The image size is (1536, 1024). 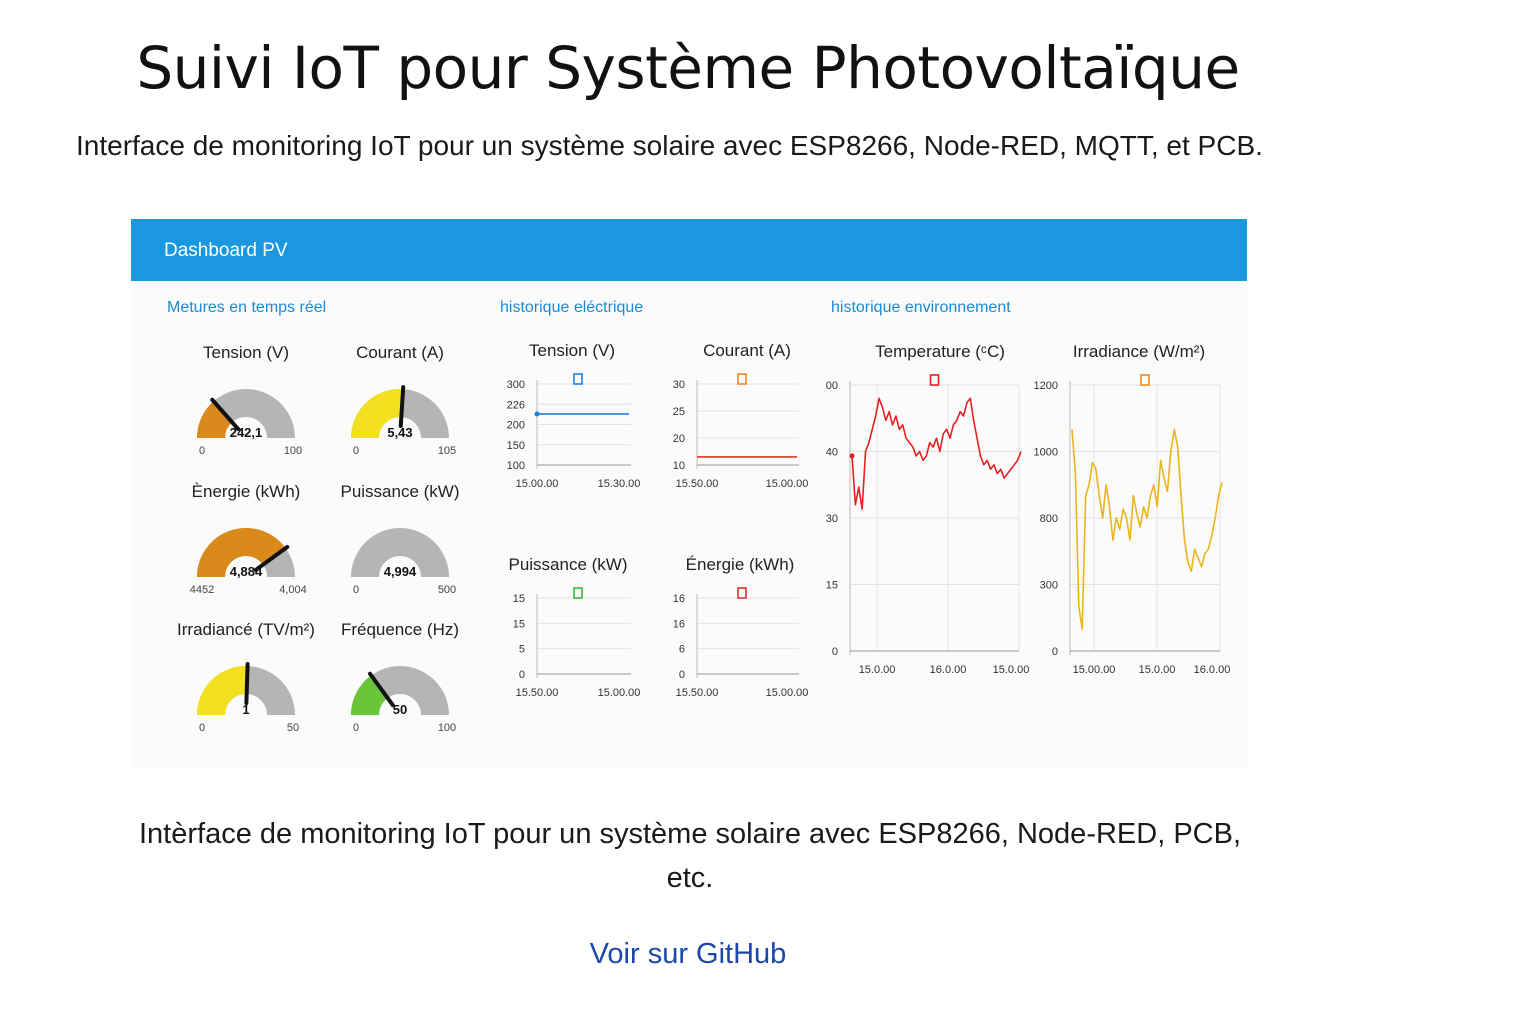 What do you see at coordinates (516, 446) in the screenshot?
I see `chart-ytick-label: 150` at bounding box center [516, 446].